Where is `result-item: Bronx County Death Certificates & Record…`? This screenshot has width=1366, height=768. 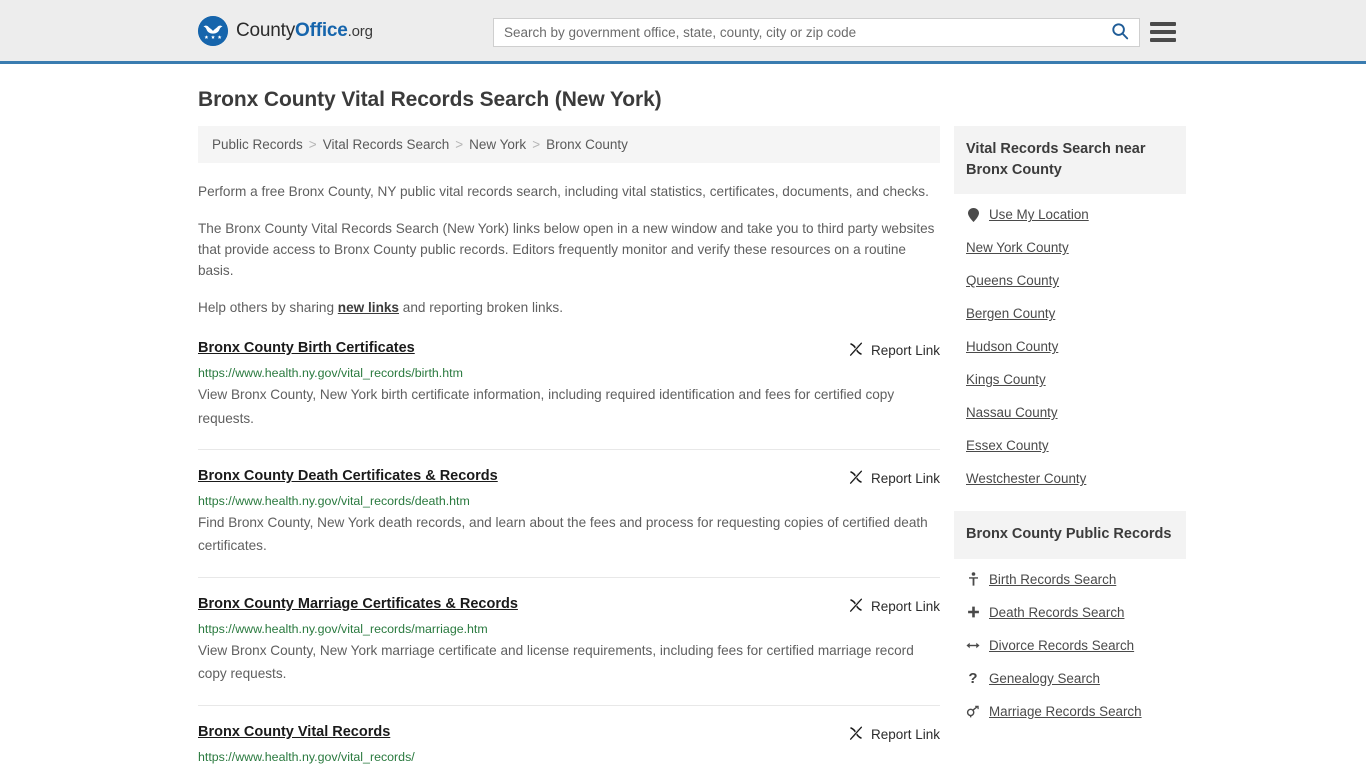 result-item: Bronx County Death Certificates & Record… is located at coordinates (569, 523).